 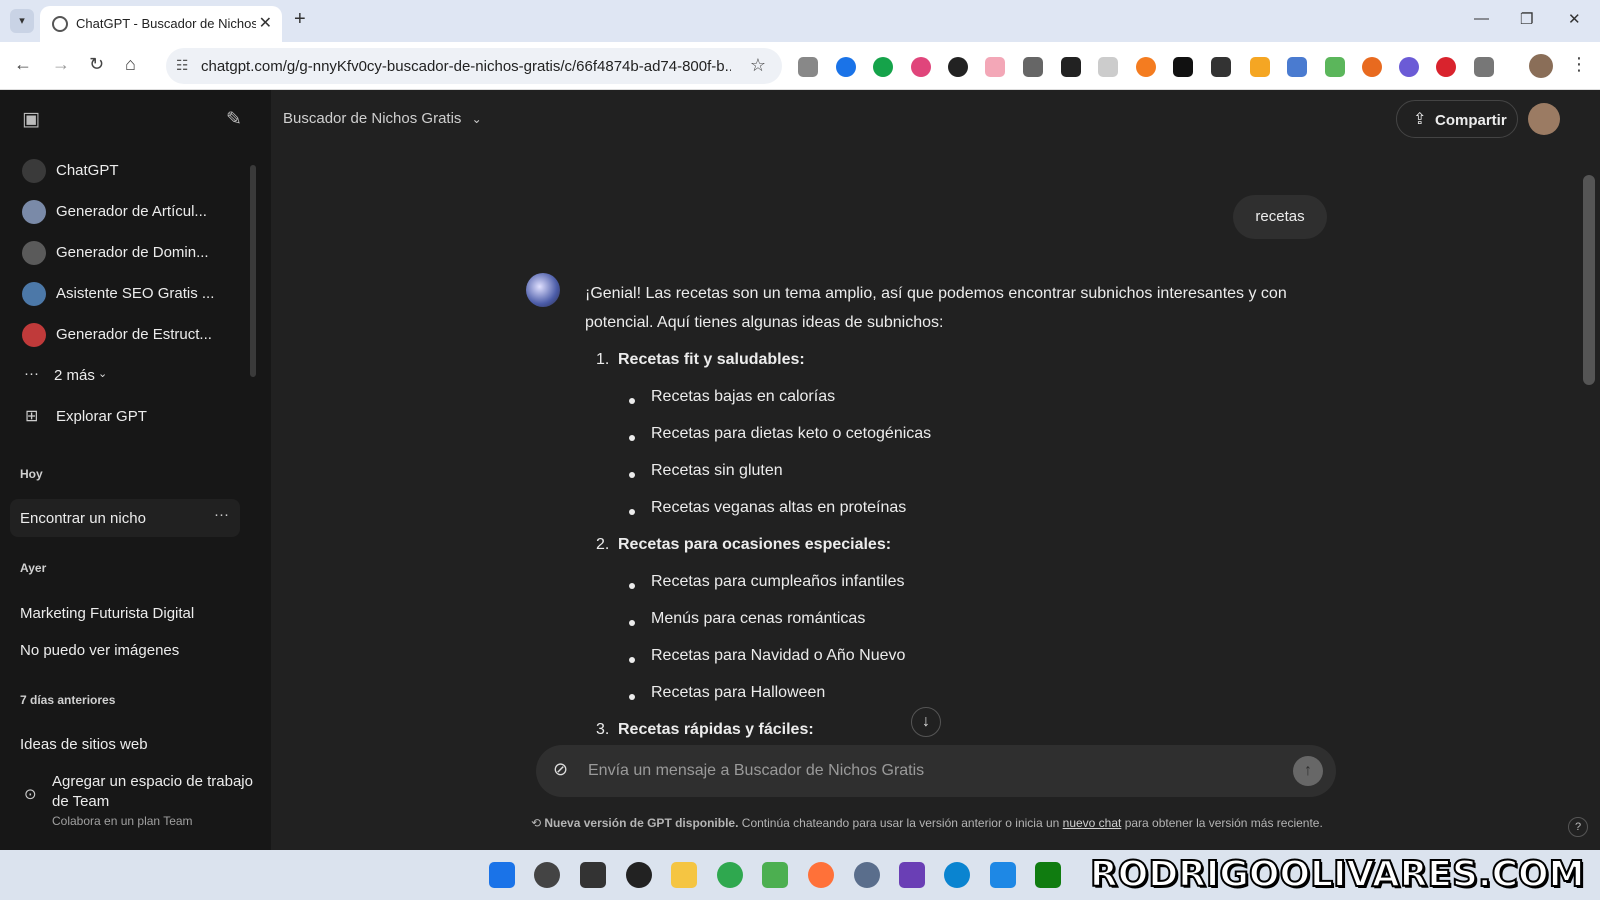 I want to click on list-item: Recetas para Navidad o Año Nuevo, so click(x=778, y=655).